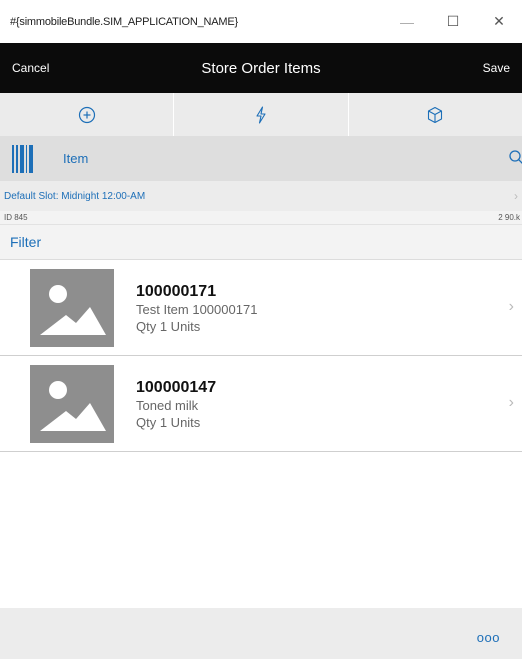  I want to click on cancel-button: Cancel, so click(30, 68).